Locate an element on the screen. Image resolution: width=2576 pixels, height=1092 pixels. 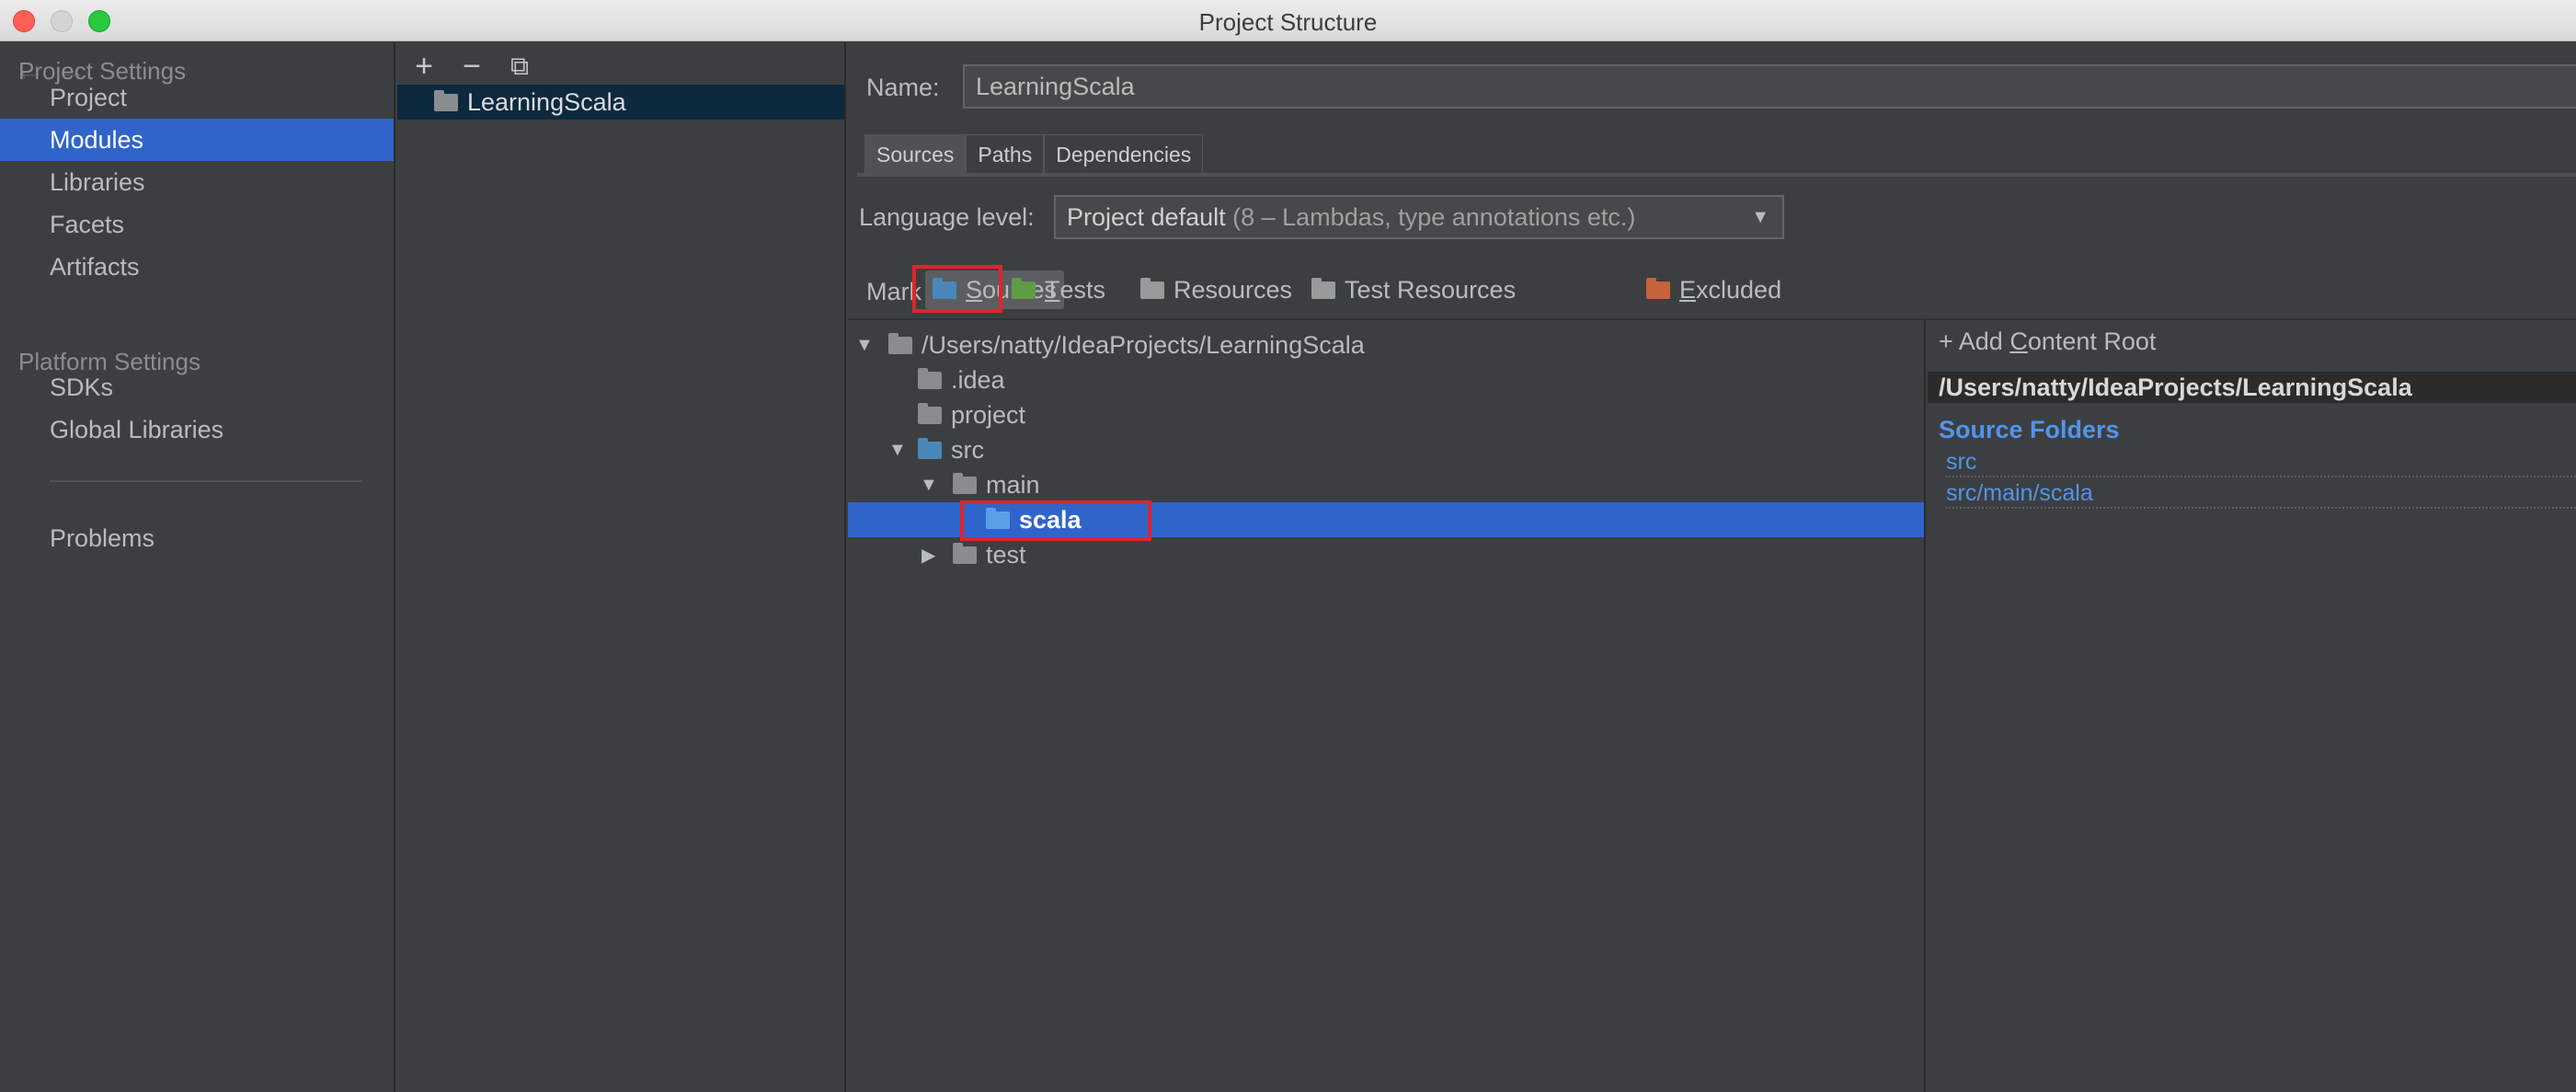
copy-icon: ⧉ is located at coordinates (519, 67).